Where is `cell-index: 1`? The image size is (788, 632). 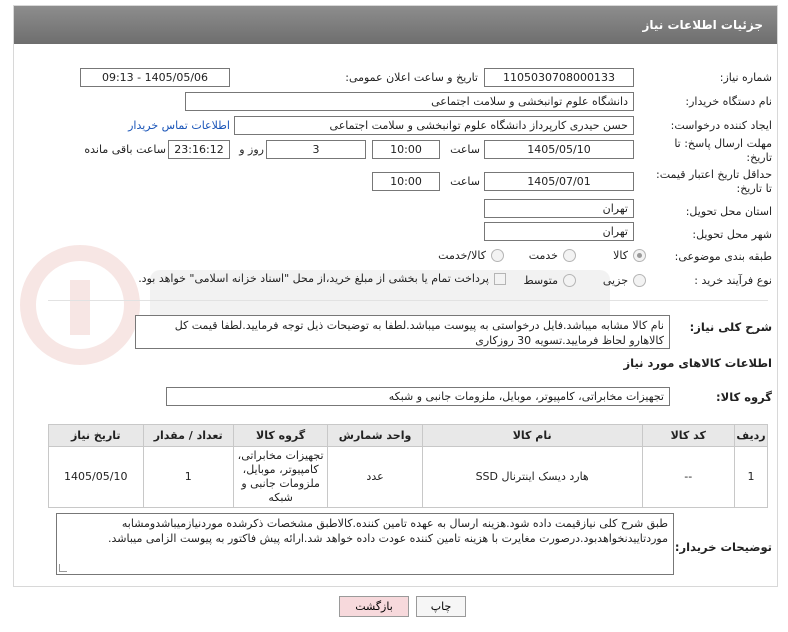 cell-index: 1 is located at coordinates (751, 477).